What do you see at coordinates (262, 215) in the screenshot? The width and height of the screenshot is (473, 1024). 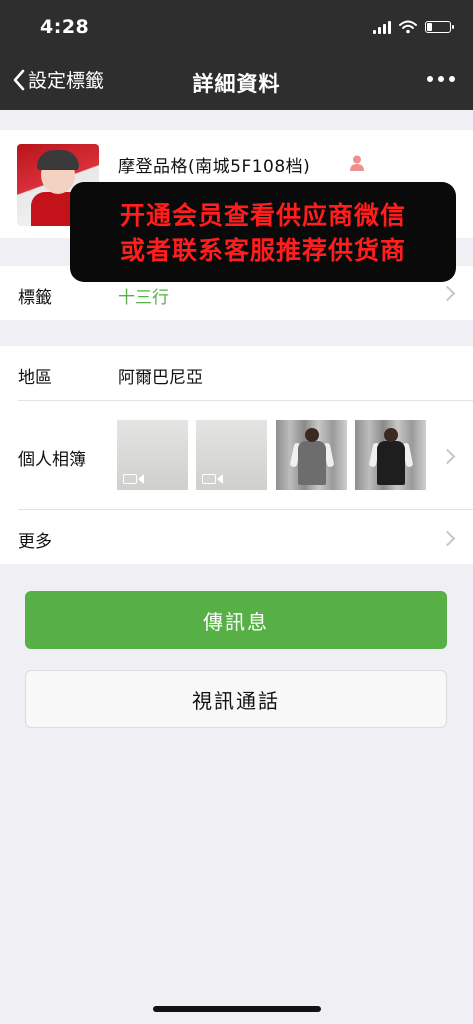 I see `promo-line-1: 开通会员查看供应商微信` at bounding box center [262, 215].